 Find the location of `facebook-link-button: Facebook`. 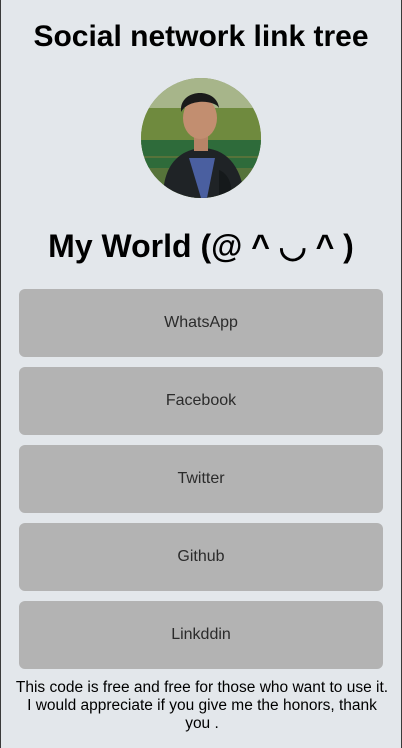

facebook-link-button: Facebook is located at coordinates (201, 401).